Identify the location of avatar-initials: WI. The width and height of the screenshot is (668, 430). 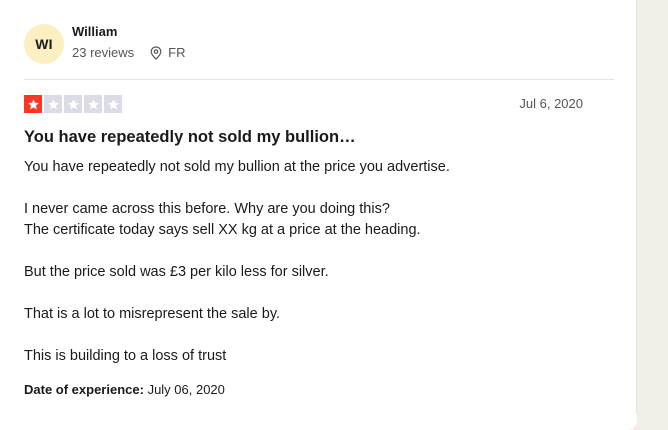
(44, 44).